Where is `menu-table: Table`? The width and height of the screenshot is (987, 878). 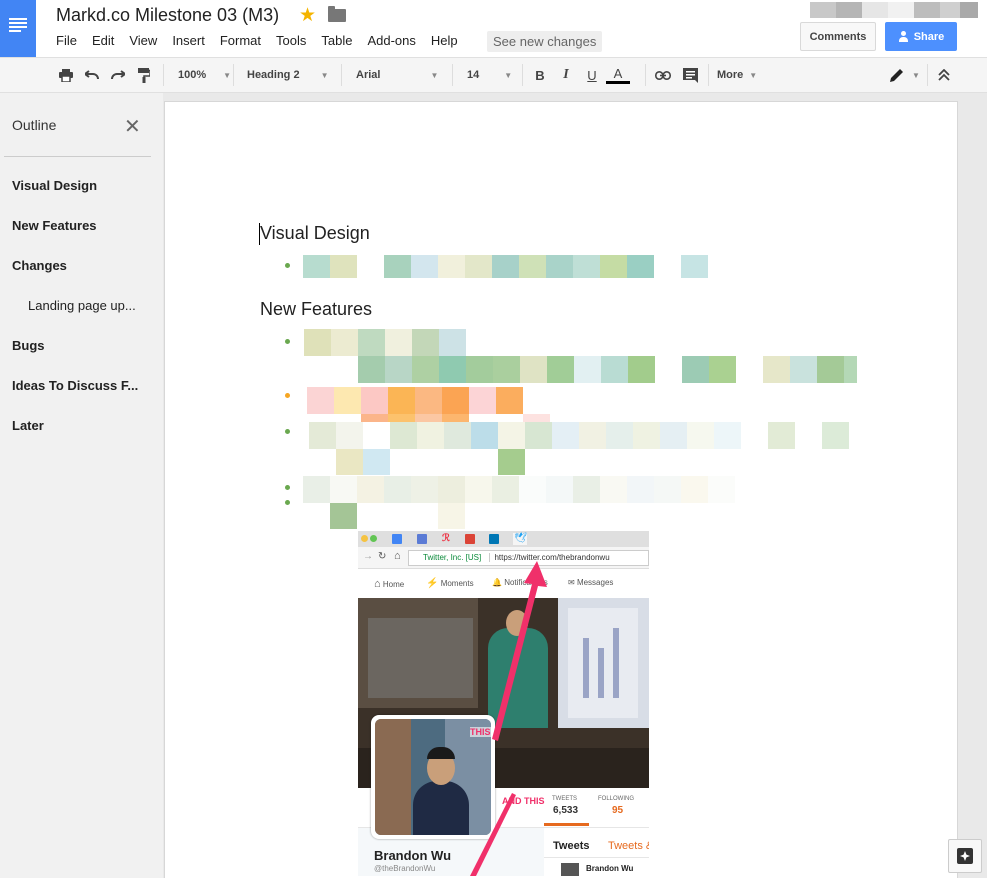 menu-table: Table is located at coordinates (336, 40).